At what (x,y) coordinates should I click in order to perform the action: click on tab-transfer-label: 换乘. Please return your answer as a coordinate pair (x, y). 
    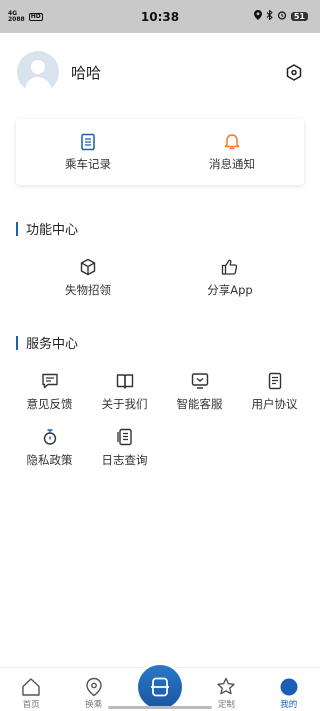
    Looking at the image, I should click on (94, 705).